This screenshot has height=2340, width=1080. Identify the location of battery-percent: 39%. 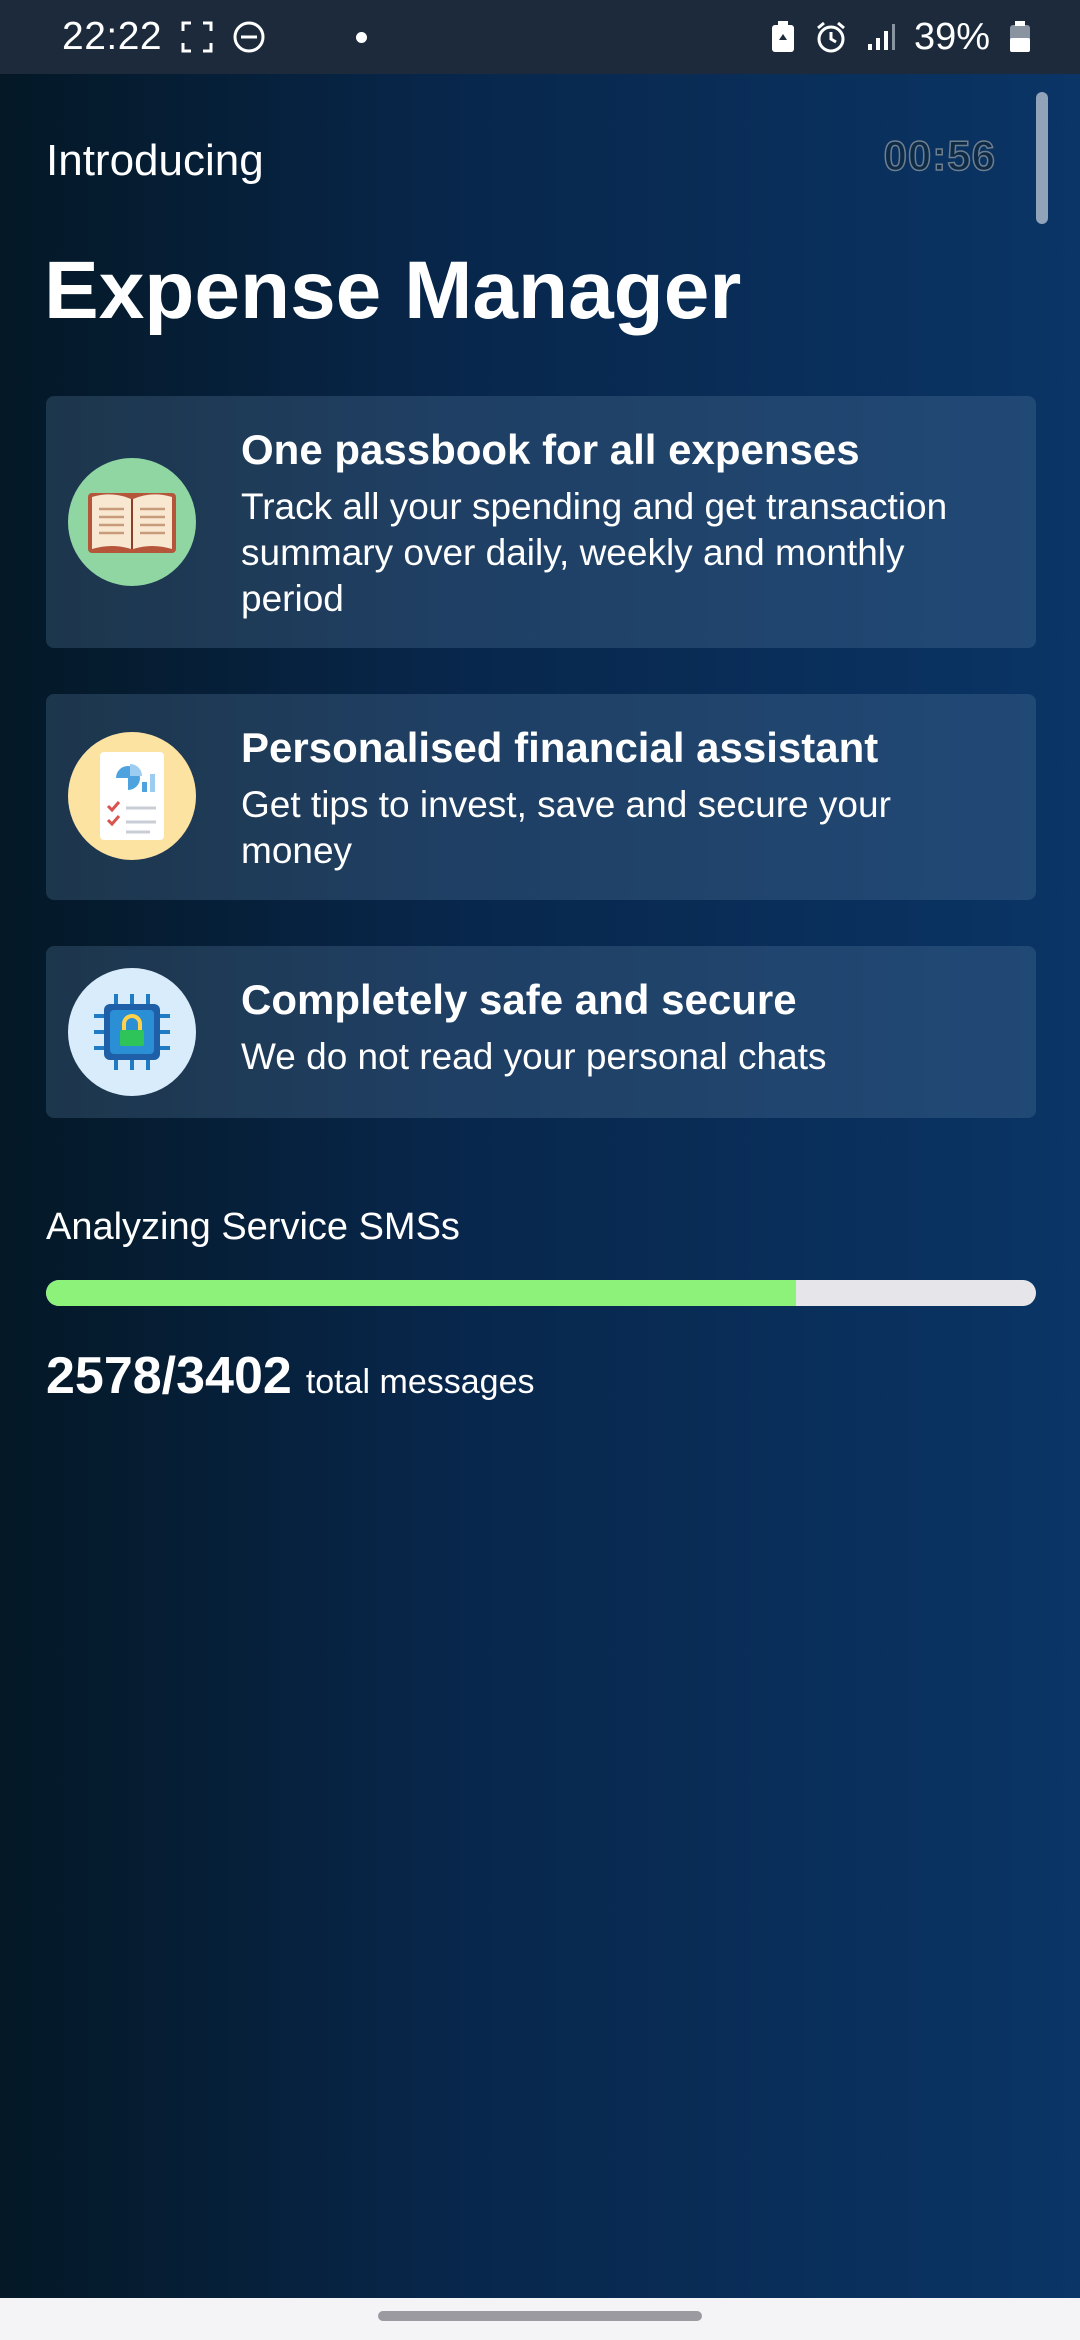
(951, 36).